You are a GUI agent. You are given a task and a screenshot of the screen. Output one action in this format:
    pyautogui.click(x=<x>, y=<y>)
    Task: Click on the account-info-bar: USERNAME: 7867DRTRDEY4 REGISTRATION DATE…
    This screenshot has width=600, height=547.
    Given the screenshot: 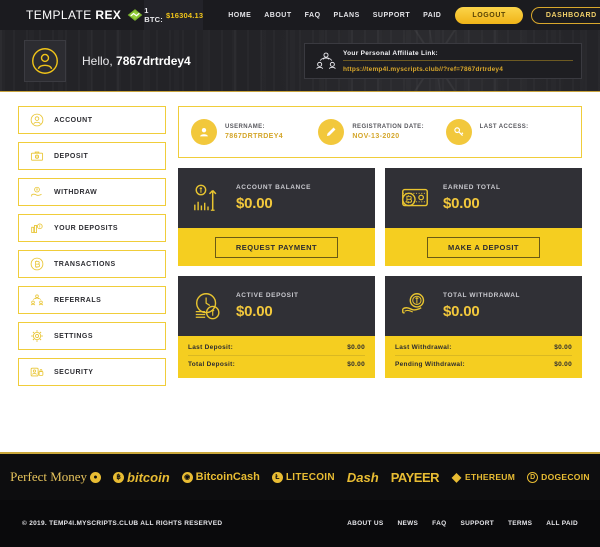 What is the action you would take?
    pyautogui.click(x=380, y=132)
    